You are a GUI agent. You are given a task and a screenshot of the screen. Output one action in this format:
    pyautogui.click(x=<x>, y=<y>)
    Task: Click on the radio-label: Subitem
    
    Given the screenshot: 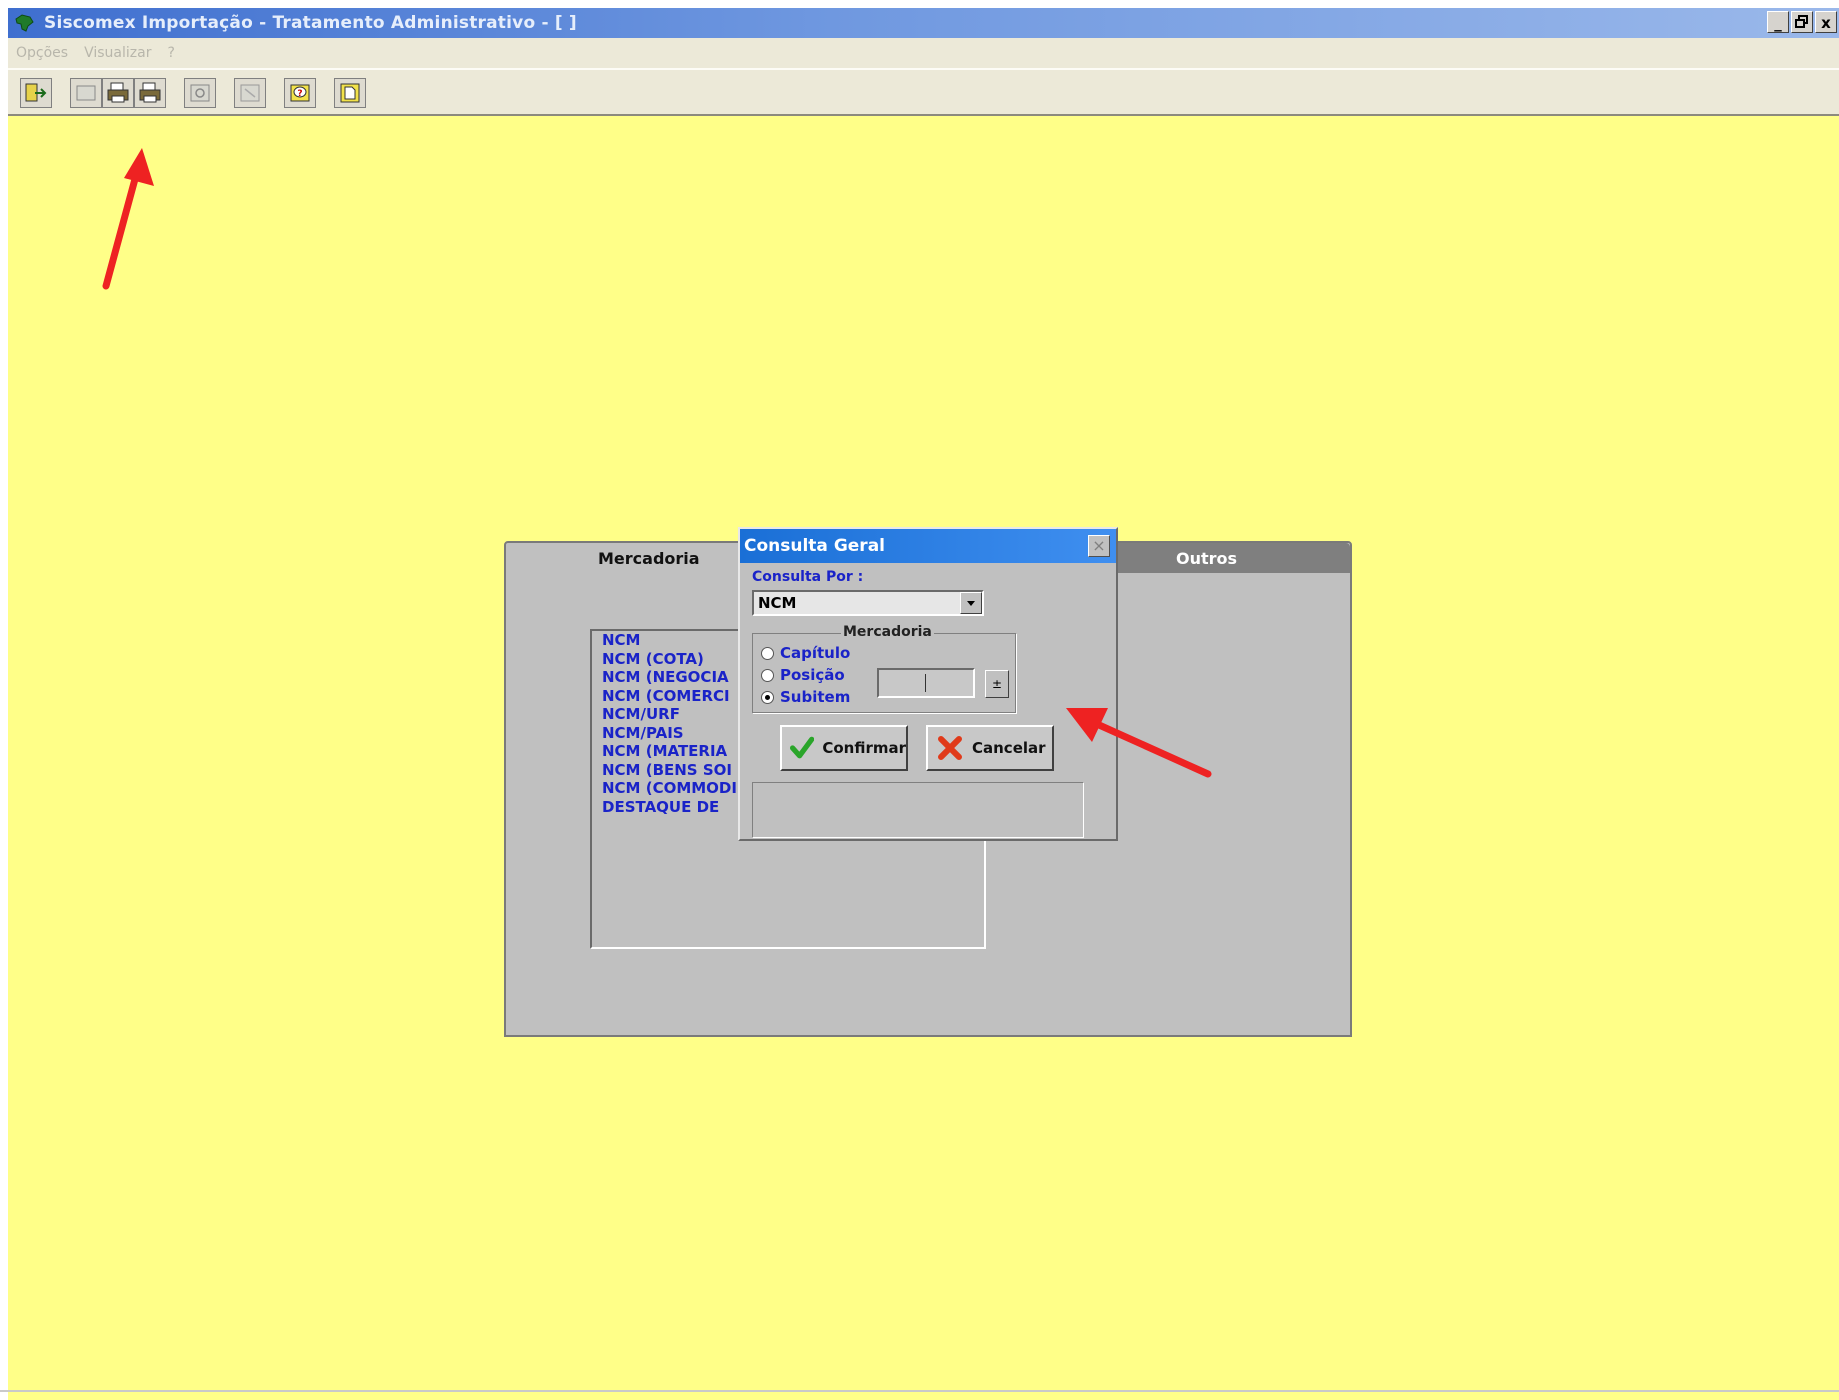 What is the action you would take?
    pyautogui.click(x=815, y=697)
    